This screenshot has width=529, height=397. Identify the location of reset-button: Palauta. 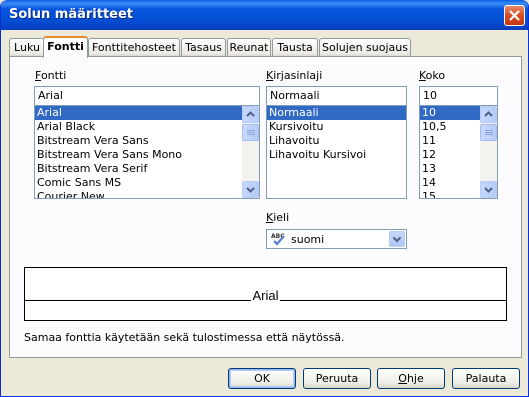
(486, 378).